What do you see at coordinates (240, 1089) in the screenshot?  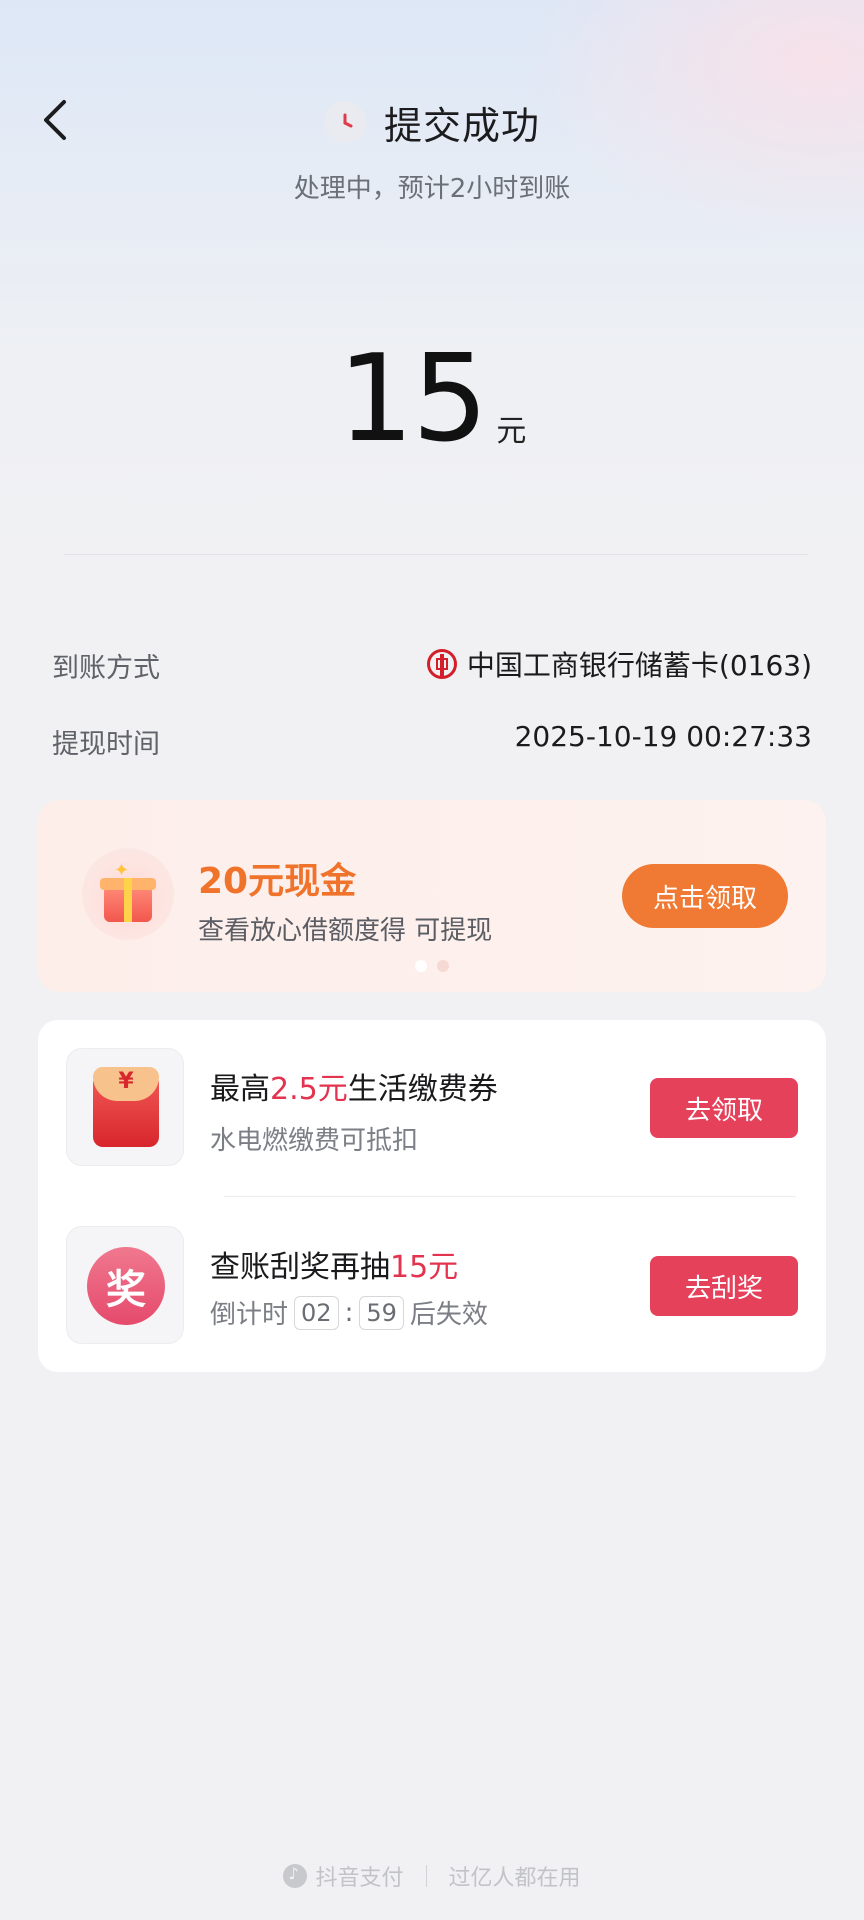 I see `offer-title-prefix: 最高` at bounding box center [240, 1089].